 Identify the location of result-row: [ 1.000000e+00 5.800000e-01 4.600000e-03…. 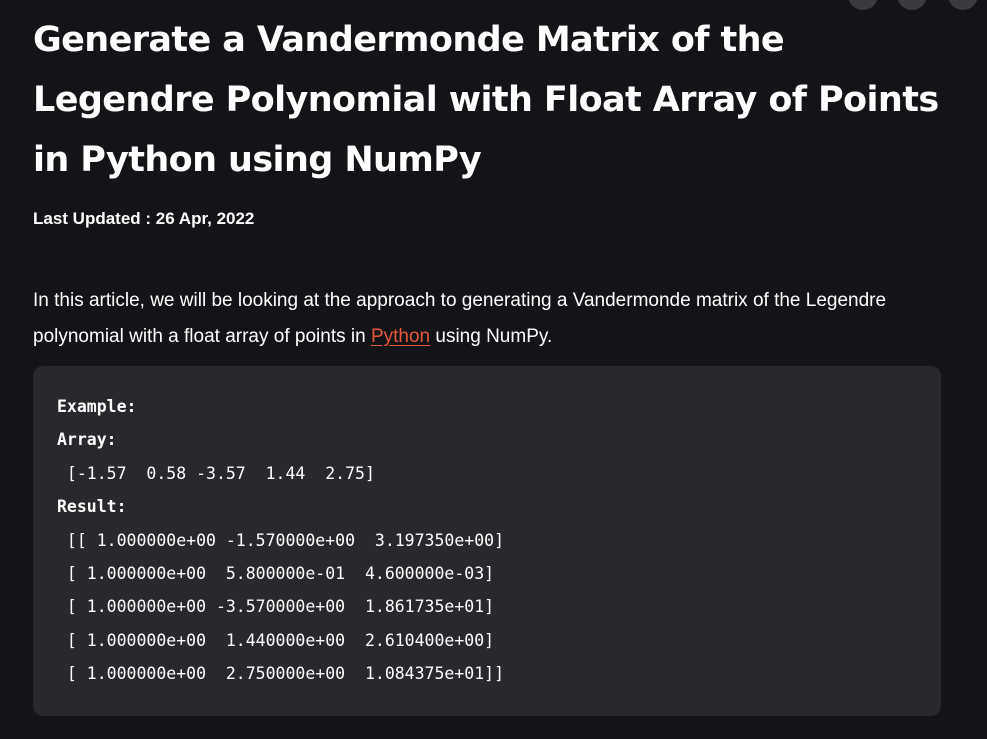
(276, 574).